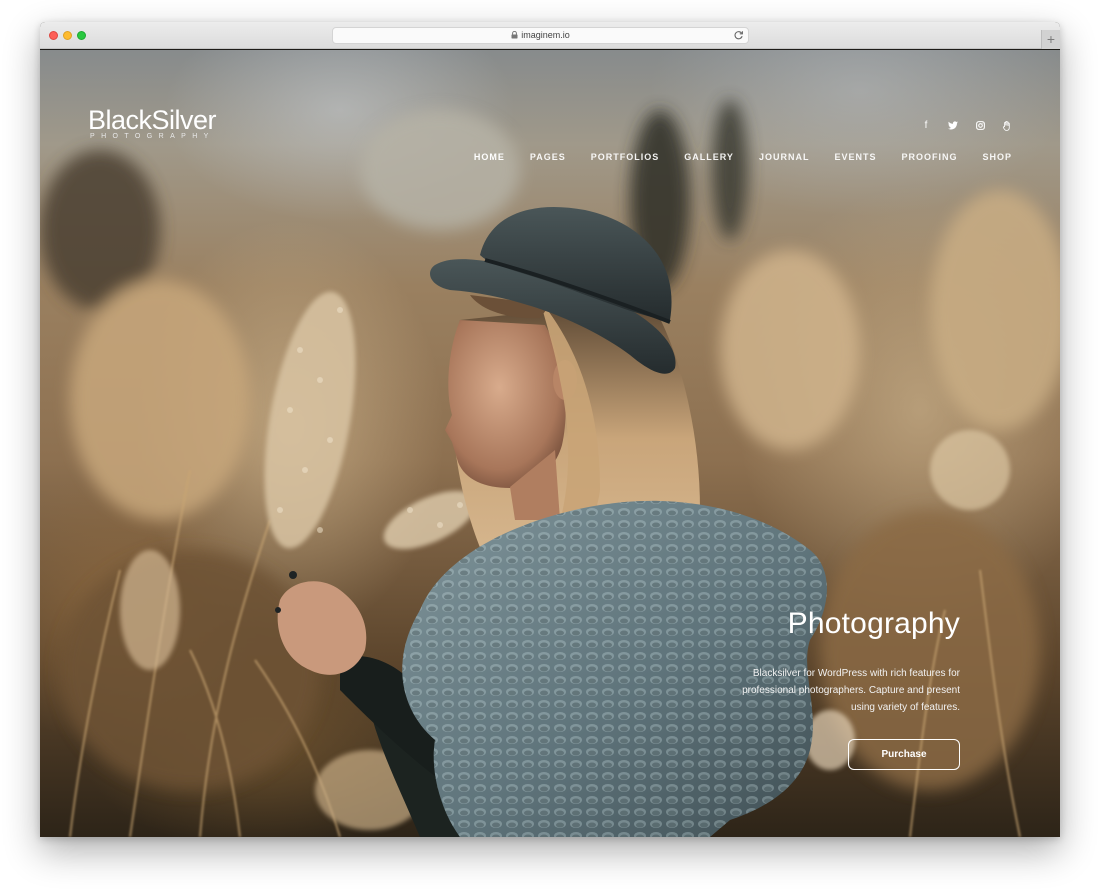 The width and height of the screenshot is (1100, 894). I want to click on social-links: f, so click(966, 127).